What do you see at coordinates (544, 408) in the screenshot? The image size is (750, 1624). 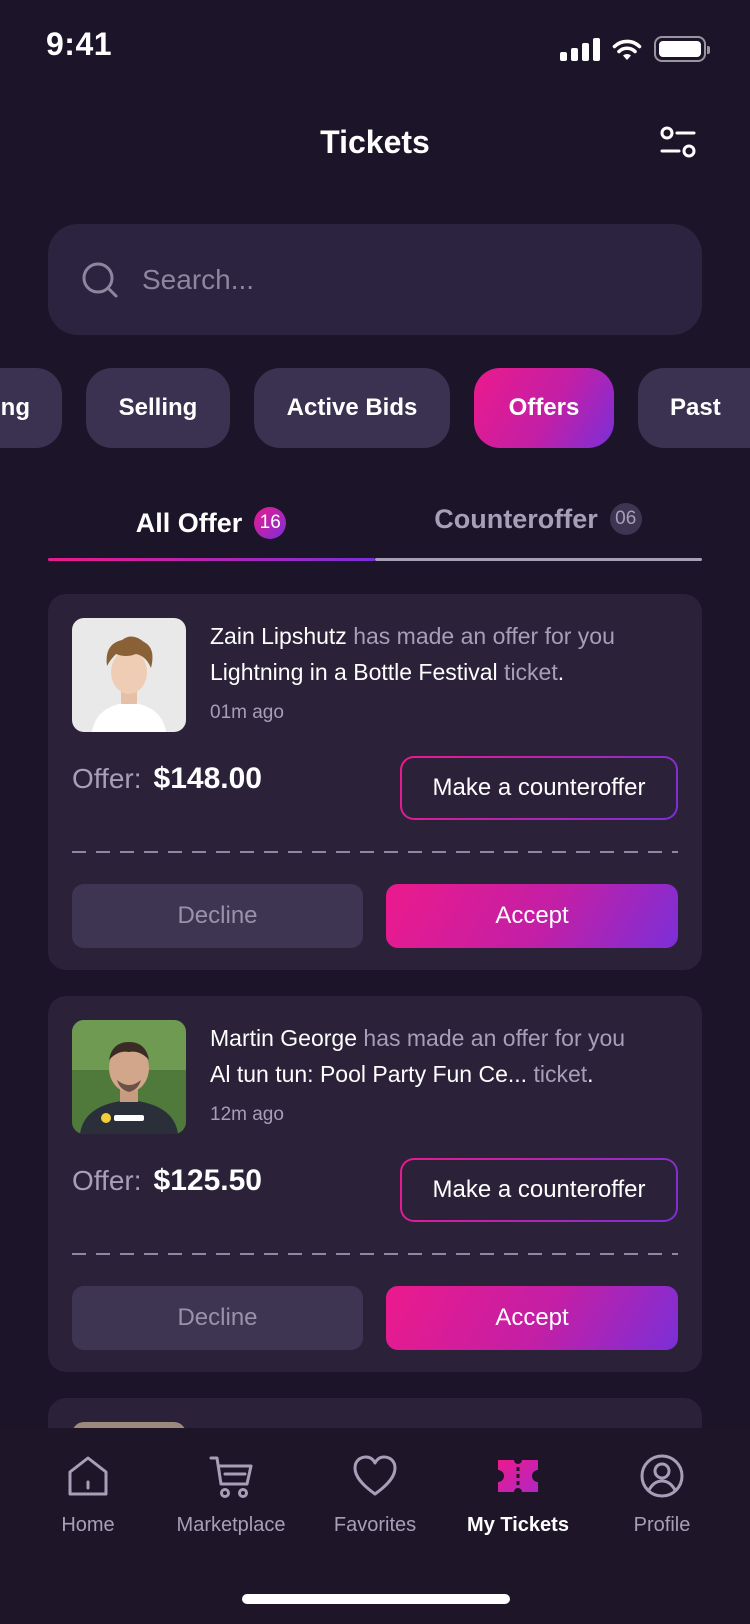 I see `chip-offers: Offers` at bounding box center [544, 408].